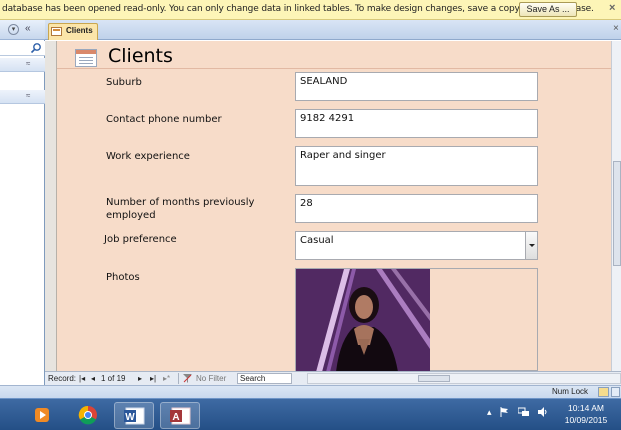  Describe the element at coordinates (570, 391) in the screenshot. I see `num-lock-indicator: Num Lock` at that location.